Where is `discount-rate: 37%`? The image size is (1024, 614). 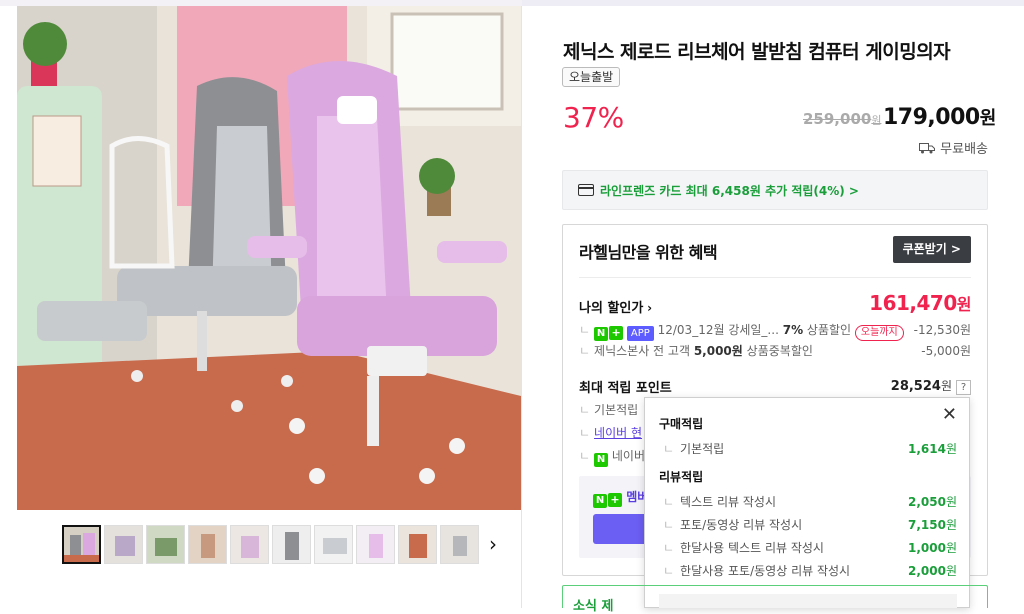
discount-rate: 37% is located at coordinates (593, 117).